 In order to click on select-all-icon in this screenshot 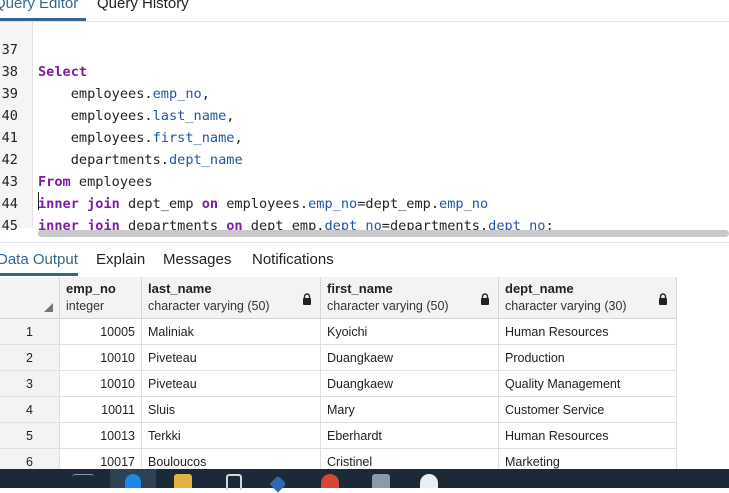, I will do `click(48, 307)`.